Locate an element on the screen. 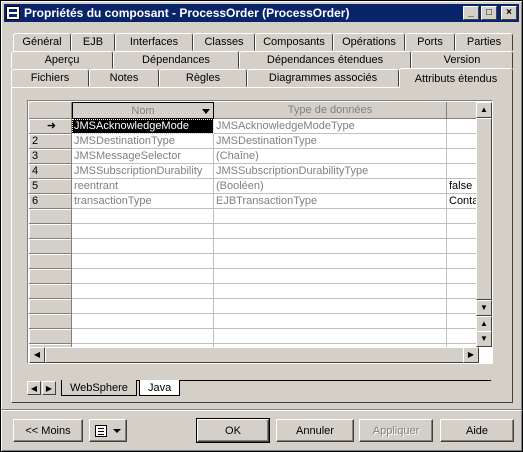 The image size is (523, 452). value-cell: false is located at coordinates (463, 186).